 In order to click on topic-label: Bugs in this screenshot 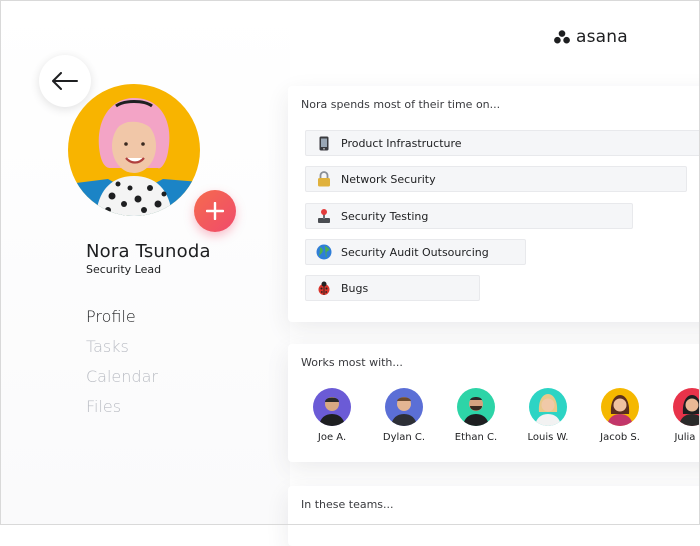, I will do `click(355, 288)`.